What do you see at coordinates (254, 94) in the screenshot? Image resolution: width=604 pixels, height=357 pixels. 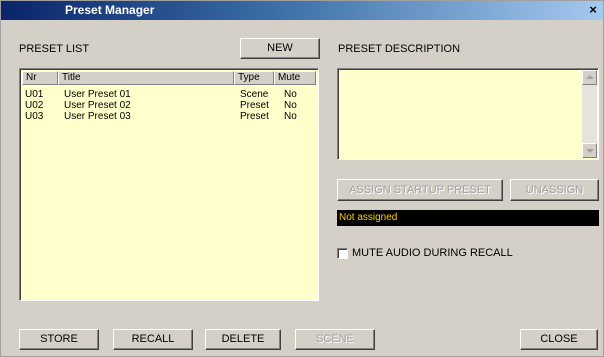 I see `preset-type: Scene` at bounding box center [254, 94].